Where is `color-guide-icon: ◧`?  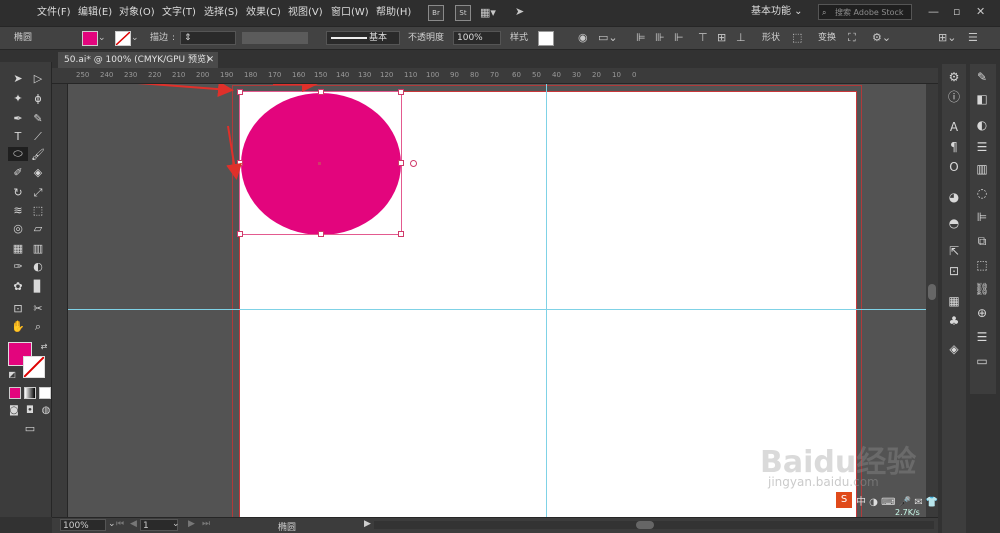
color-guide-icon: ◧ is located at coordinates (982, 99).